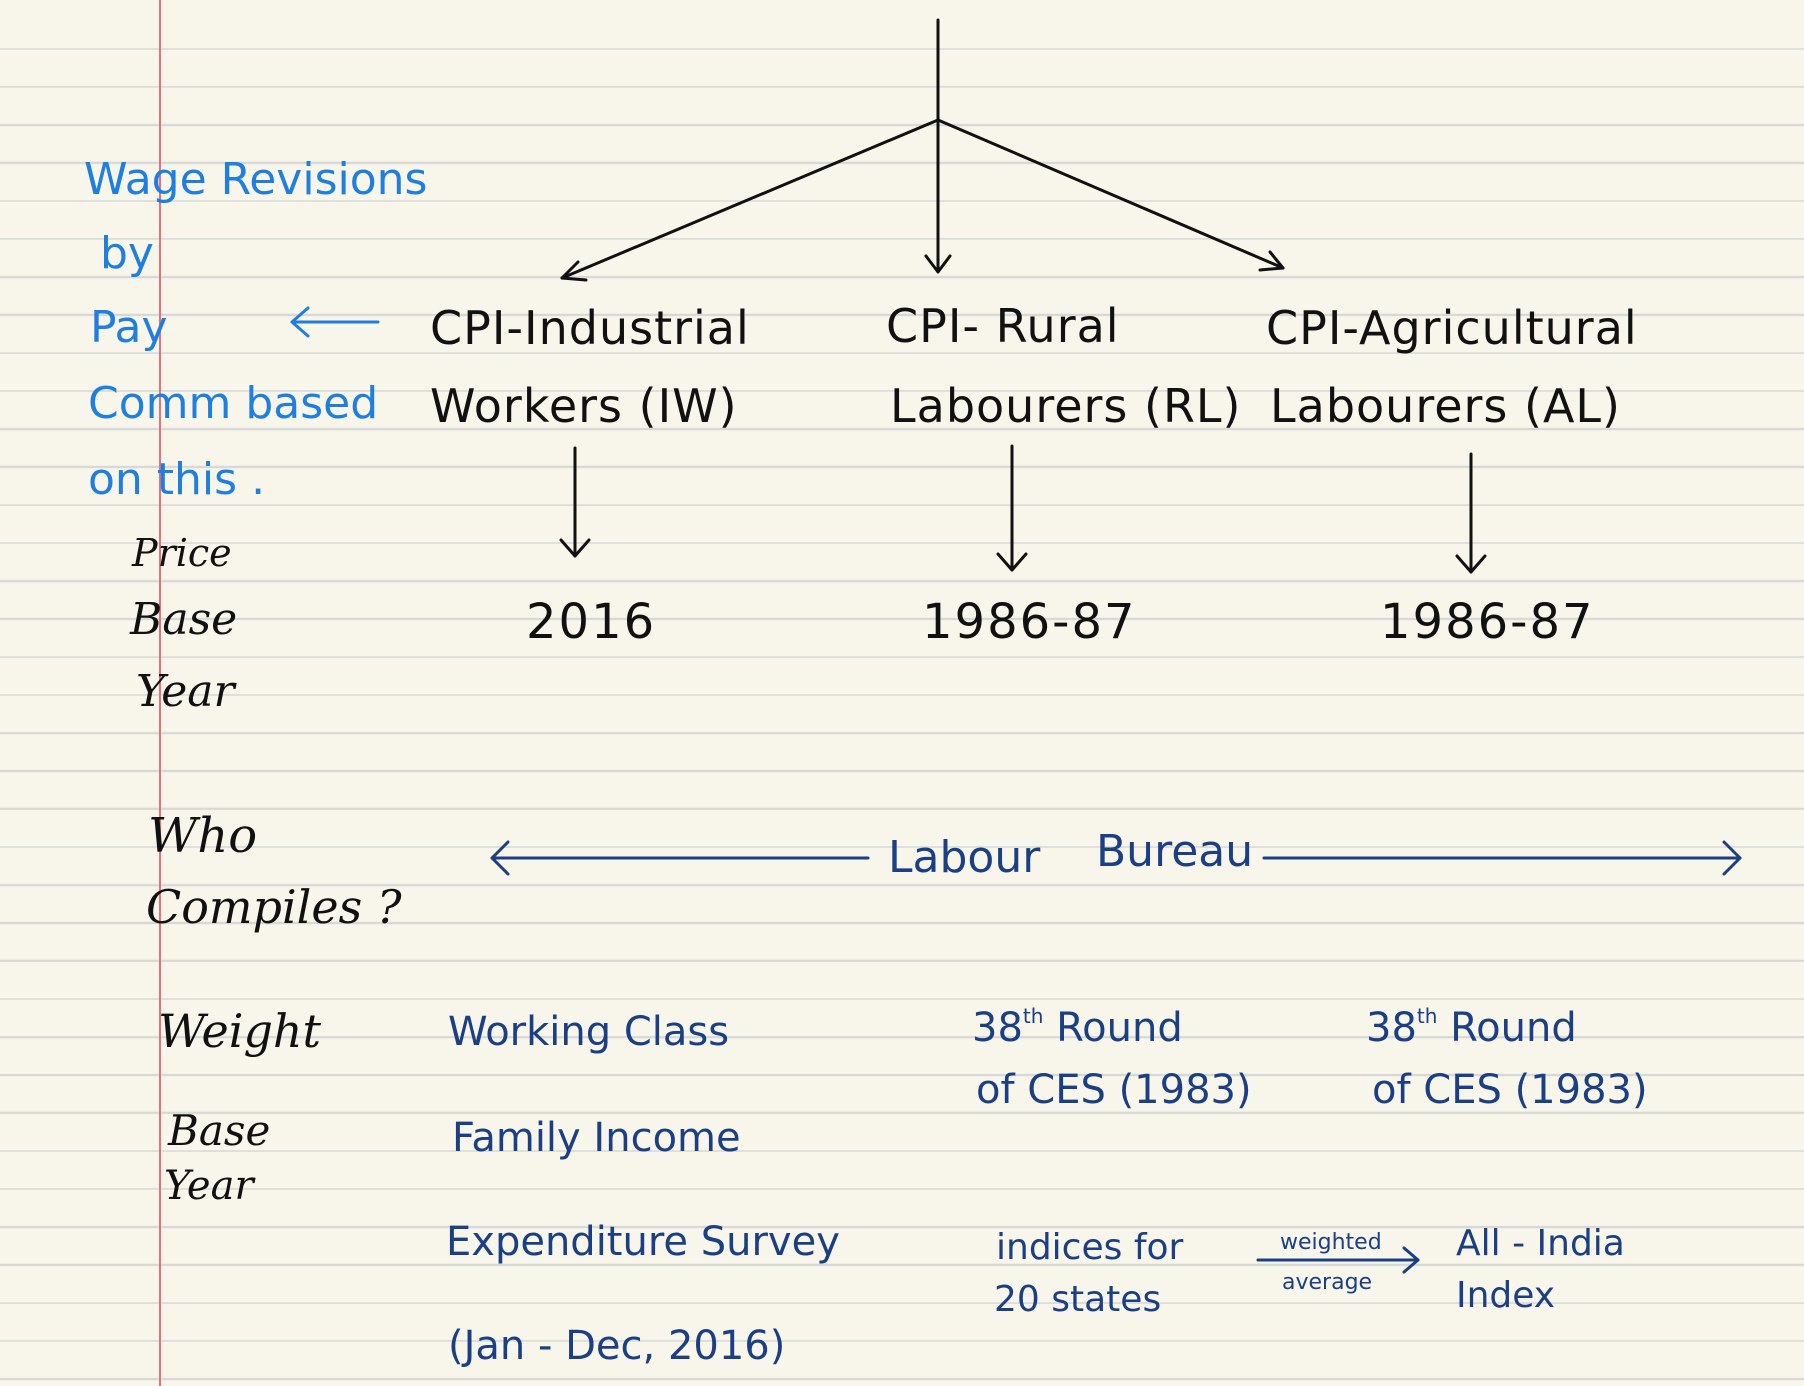 The width and height of the screenshot is (1804, 1386). I want to click on al-weight-round-number: 38, so click(1391, 1028).